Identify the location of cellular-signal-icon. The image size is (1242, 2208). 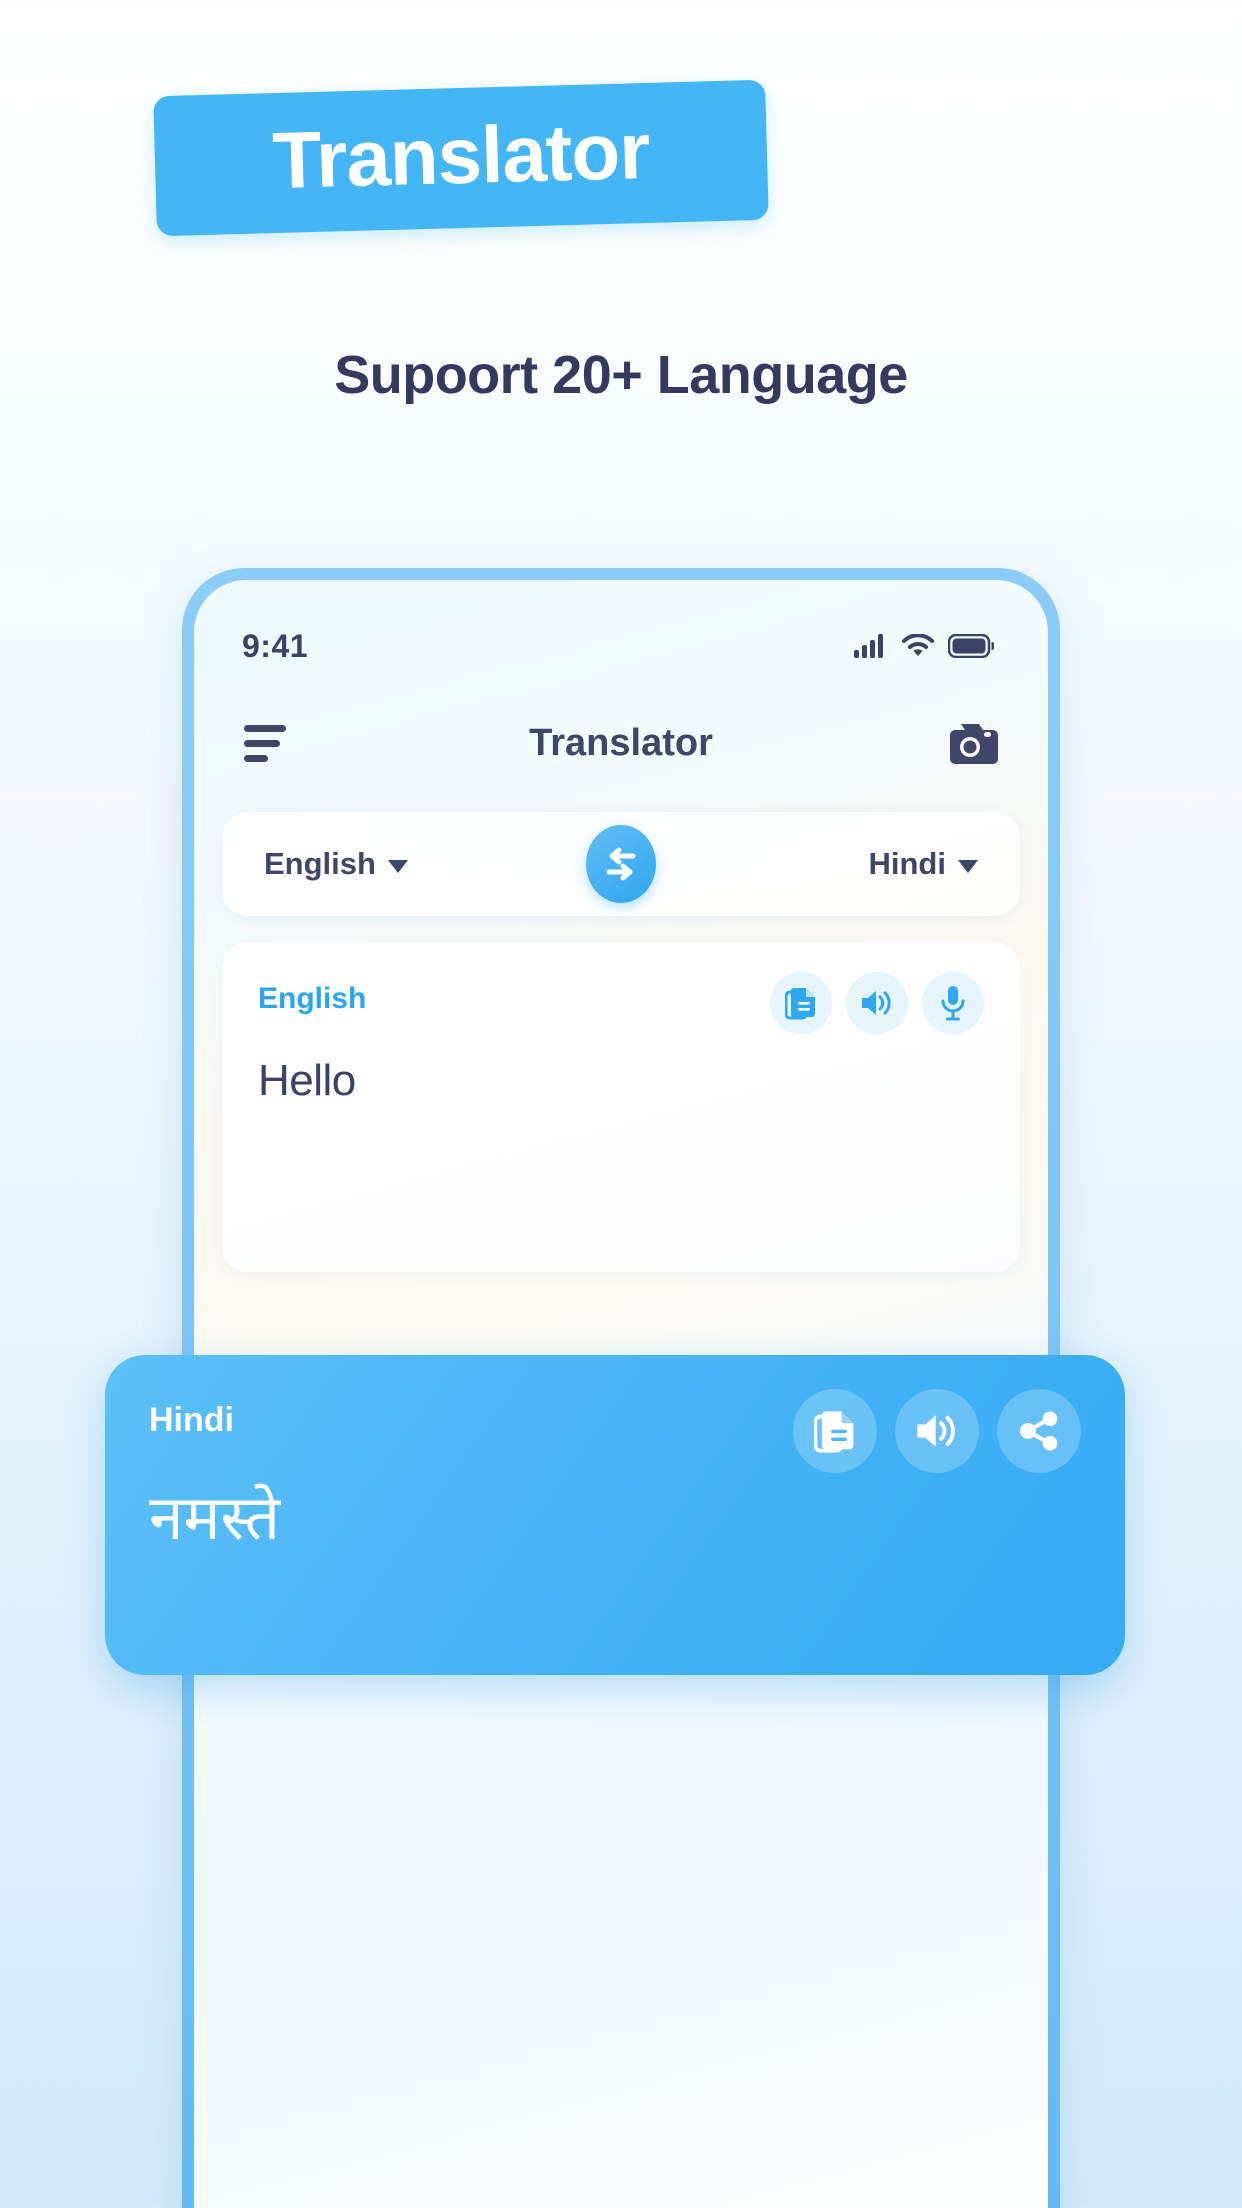
(871, 646).